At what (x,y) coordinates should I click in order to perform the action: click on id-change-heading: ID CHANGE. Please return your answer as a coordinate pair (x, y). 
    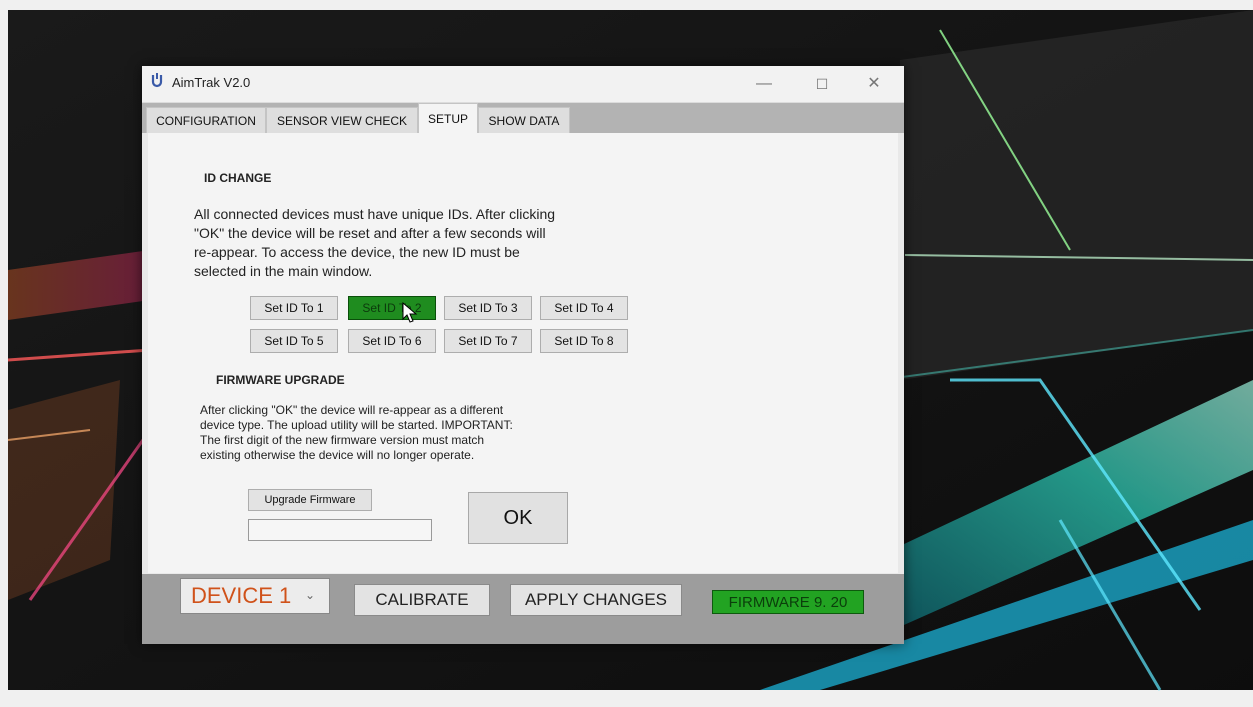
    Looking at the image, I should click on (238, 178).